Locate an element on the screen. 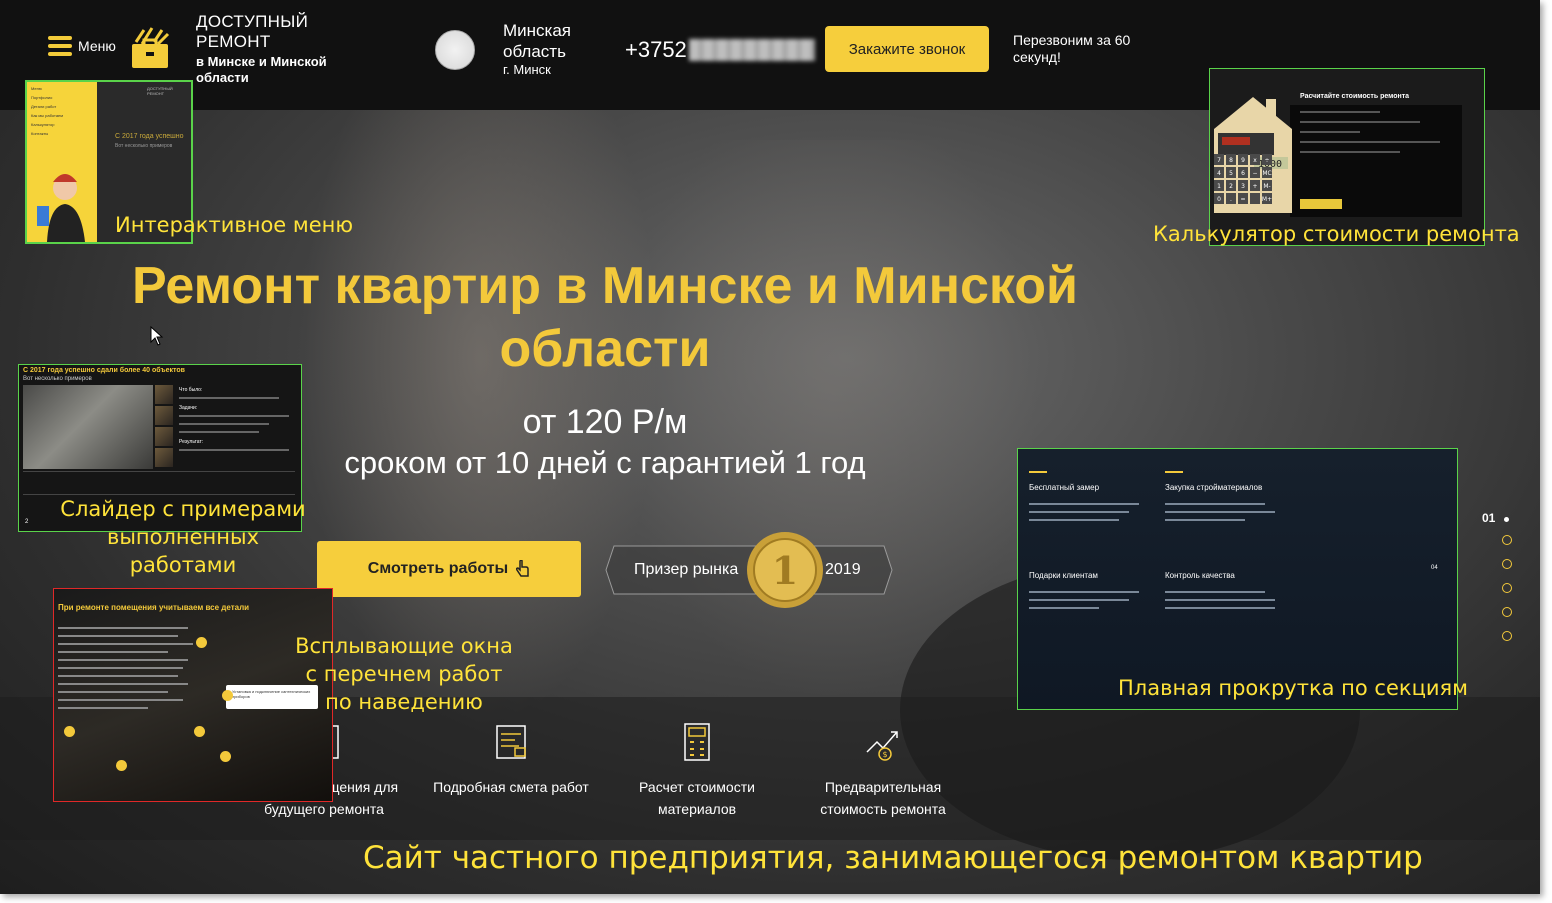  phone-redacted is located at coordinates (751, 50).